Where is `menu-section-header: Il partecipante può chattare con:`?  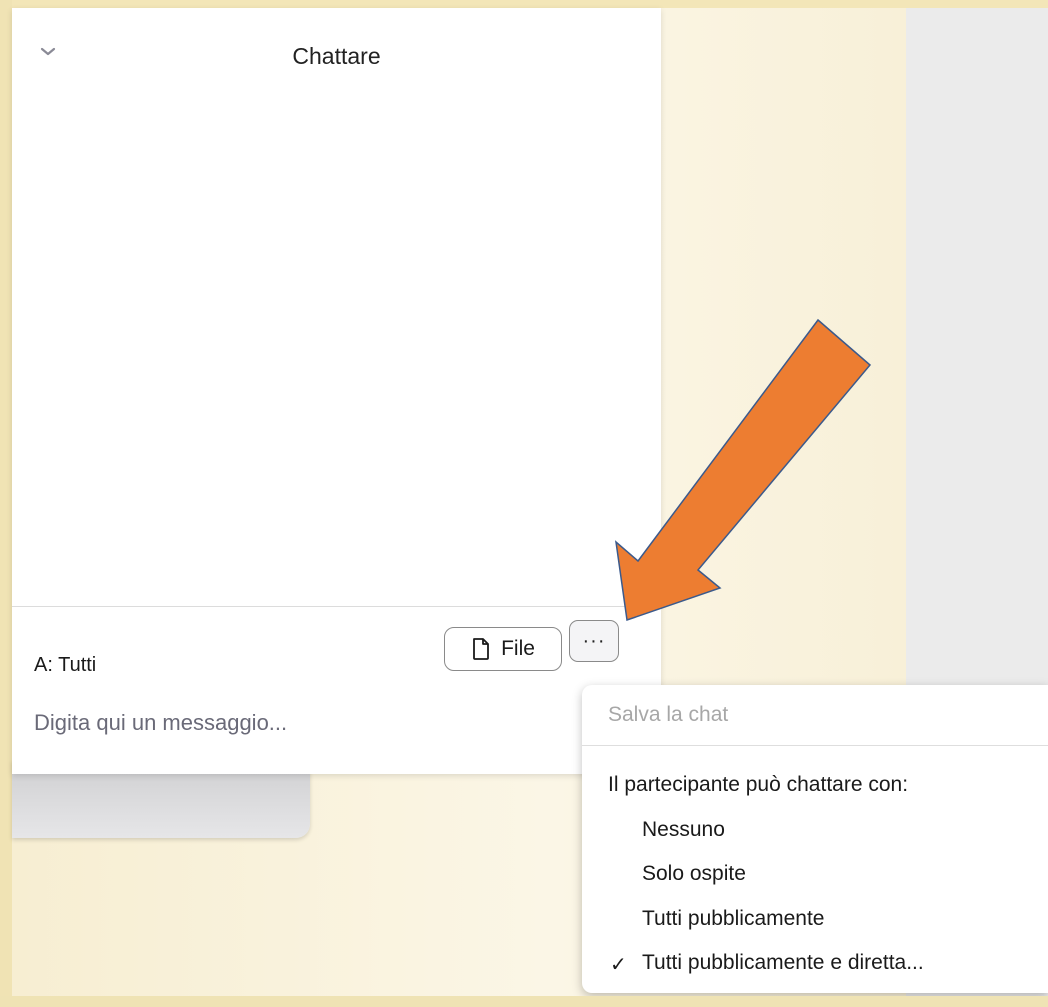 menu-section-header: Il partecipante può chattare con: is located at coordinates (758, 784).